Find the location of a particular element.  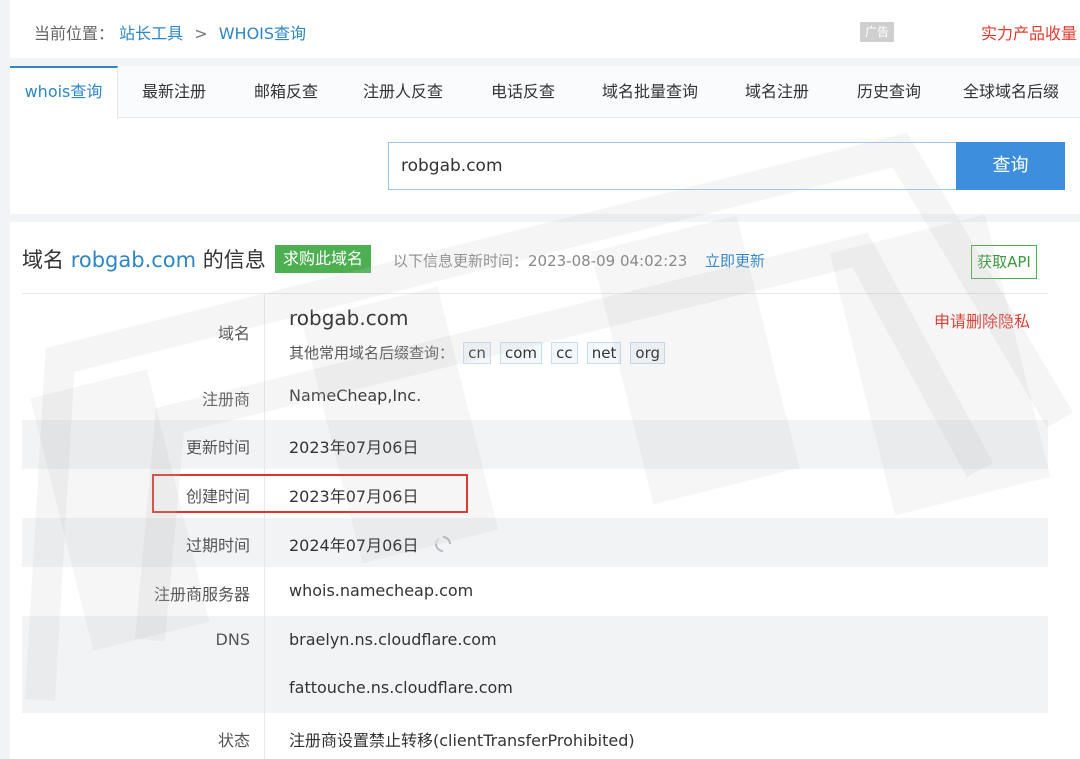

status-value: 注册商设置禁止转移(clientTransferProhibited) is located at coordinates (462, 740).